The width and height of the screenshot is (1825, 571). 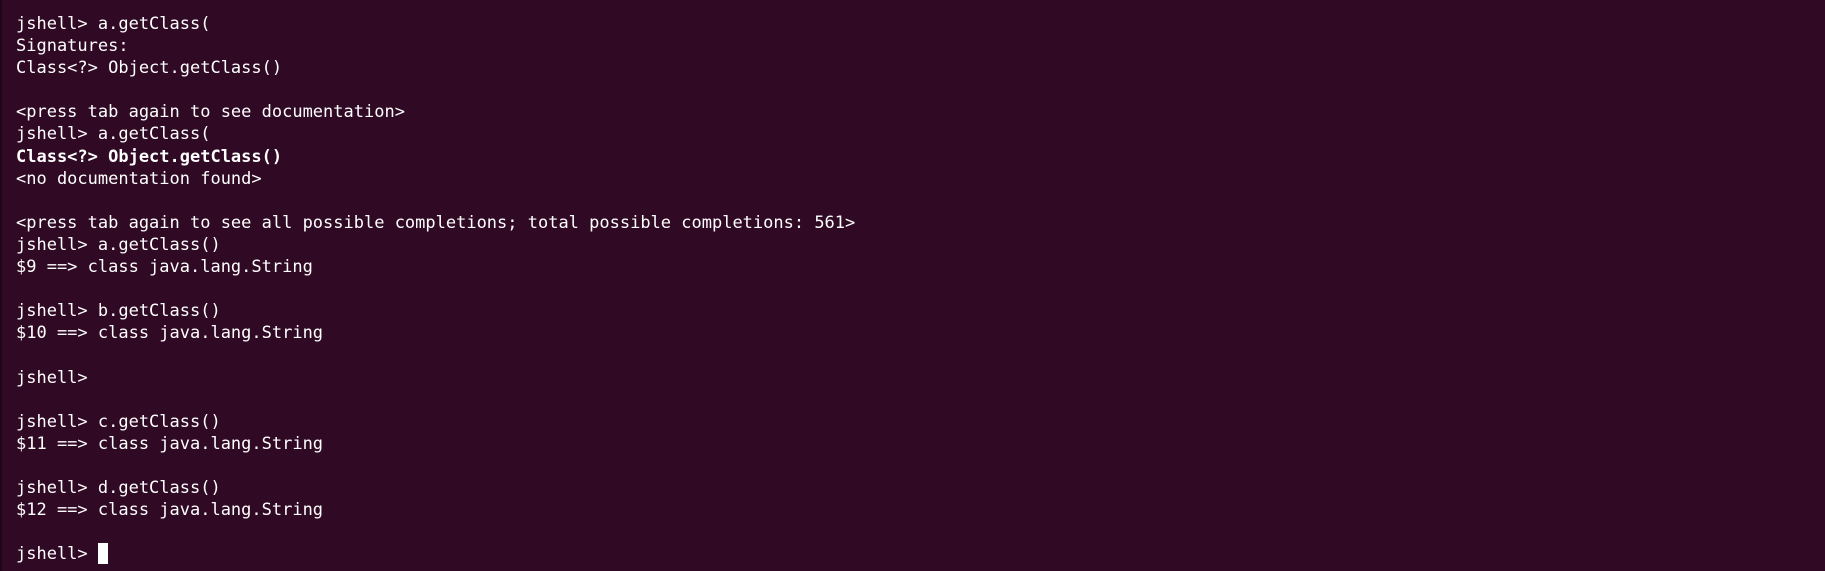 What do you see at coordinates (170, 333) in the screenshot?
I see `terminal-line: $10 ==> class java.lang.String` at bounding box center [170, 333].